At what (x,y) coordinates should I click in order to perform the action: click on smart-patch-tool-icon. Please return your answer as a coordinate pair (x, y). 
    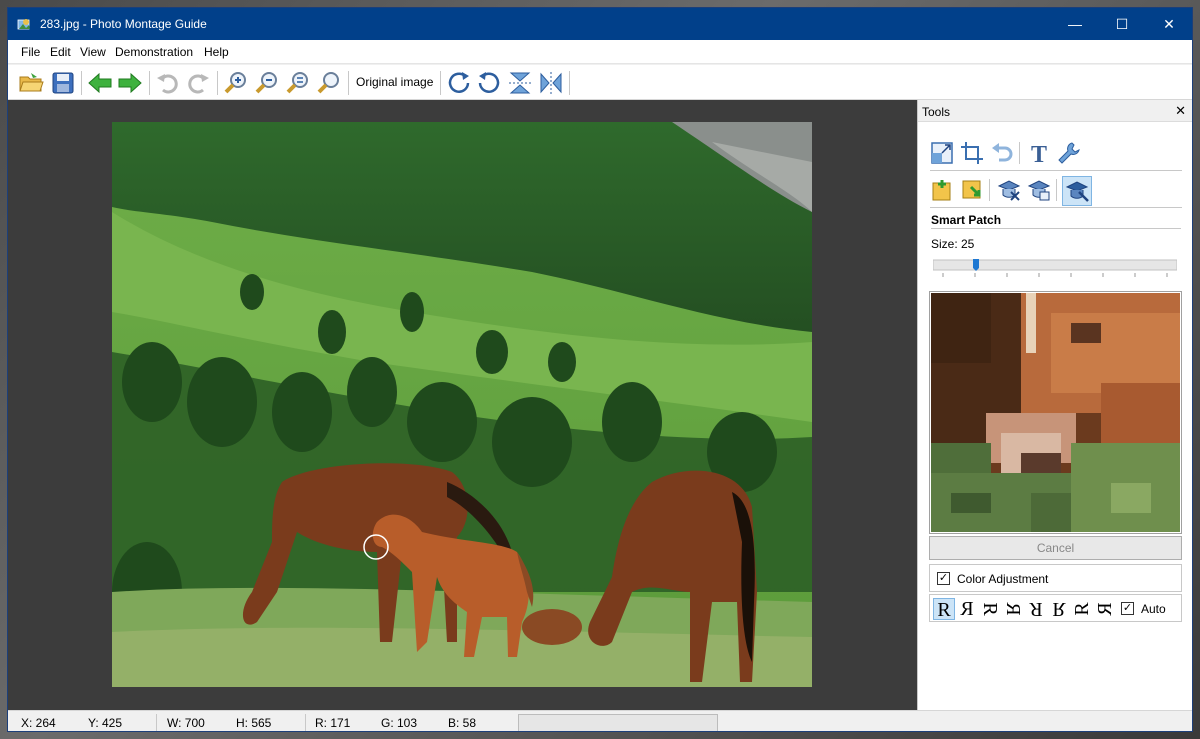
    Looking at the image, I should click on (1077, 191).